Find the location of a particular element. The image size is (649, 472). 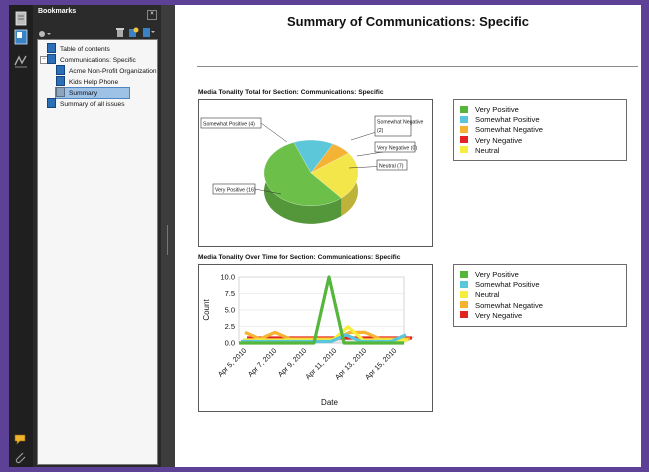

line-legend-item: Somewhat Negative is located at coordinates (501, 306).